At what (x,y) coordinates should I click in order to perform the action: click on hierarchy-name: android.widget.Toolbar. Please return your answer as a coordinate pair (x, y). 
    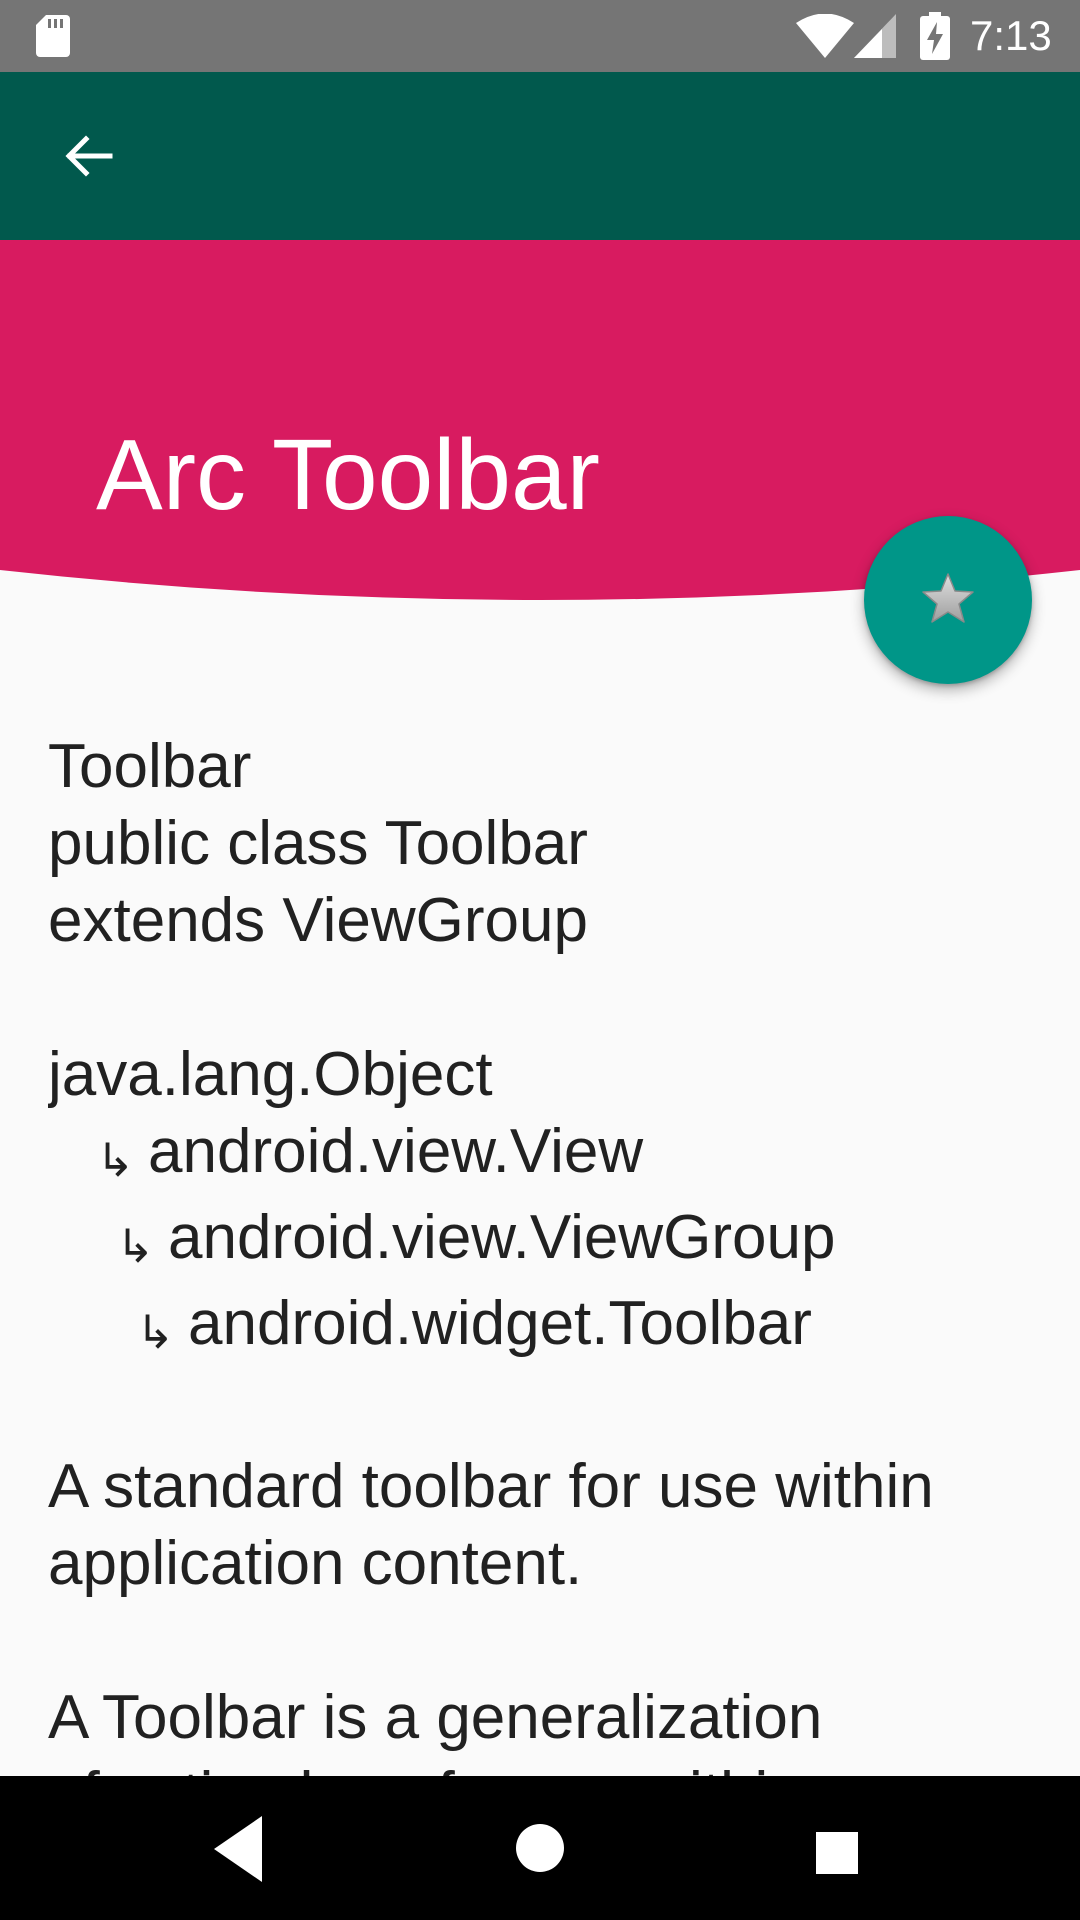
    Looking at the image, I should click on (500, 1323).